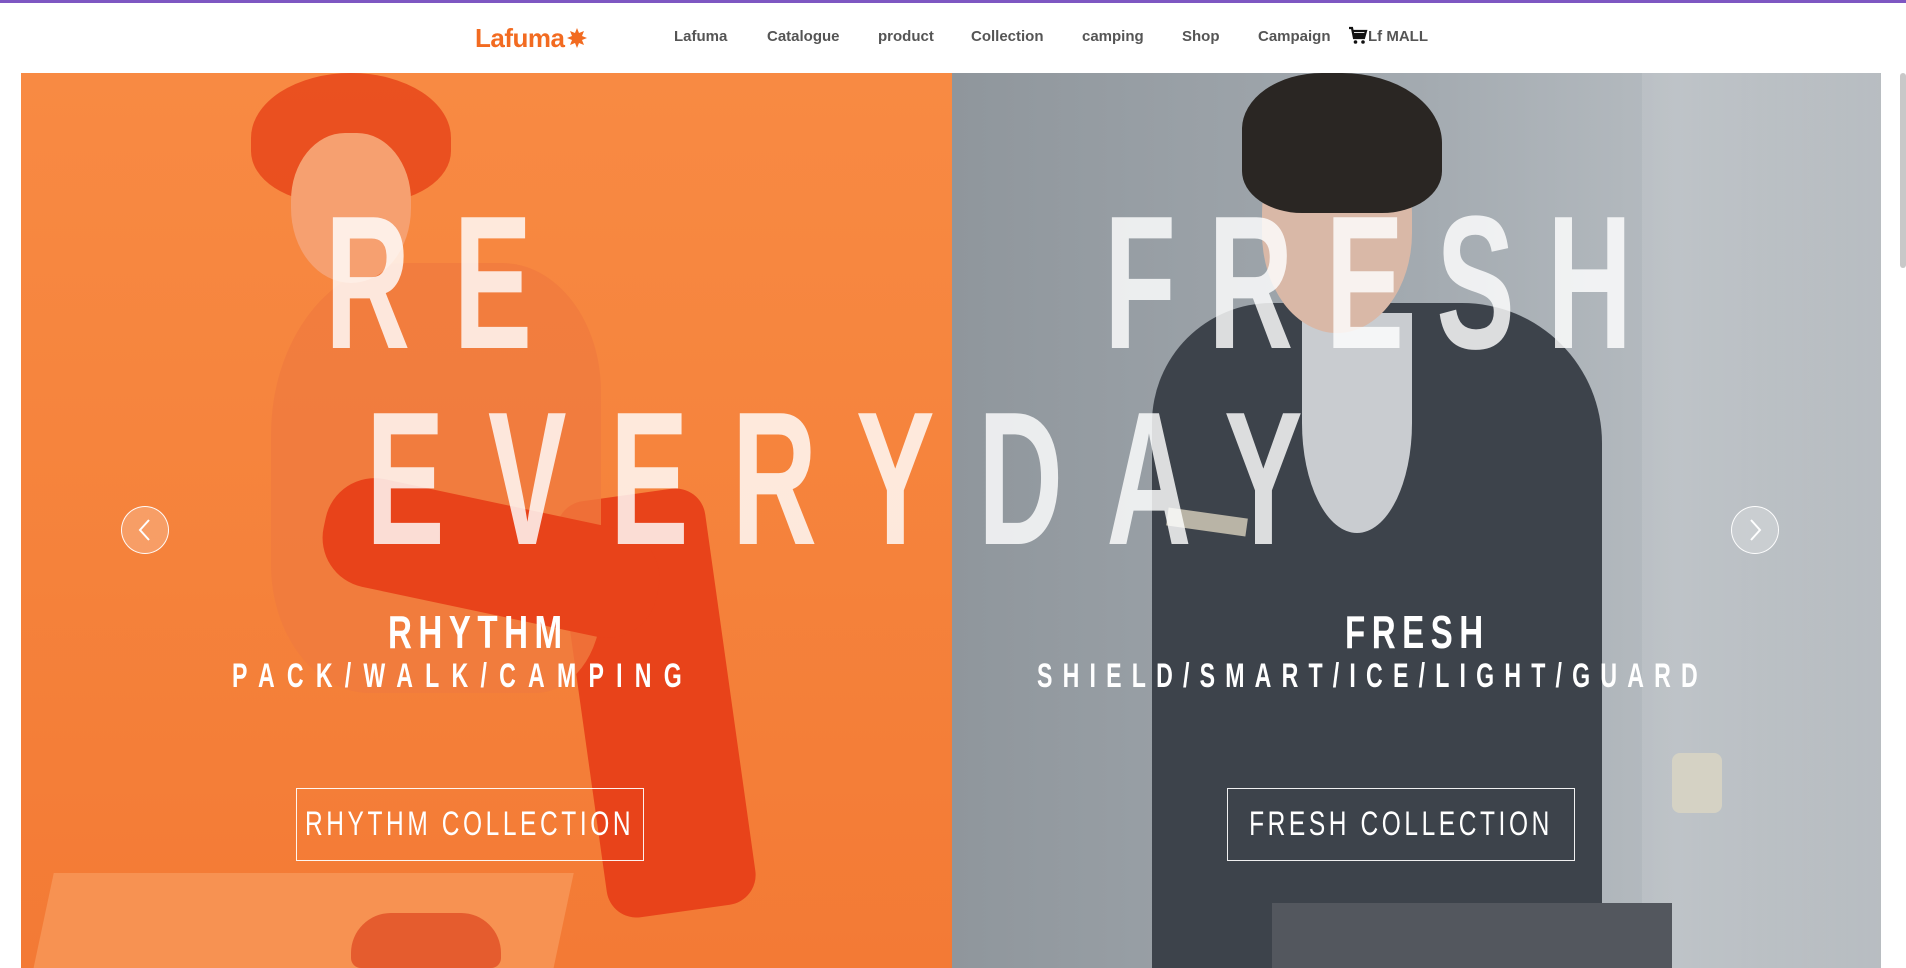  Describe the element at coordinates (1472, 935) in the screenshot. I see `model-man-pants` at that location.